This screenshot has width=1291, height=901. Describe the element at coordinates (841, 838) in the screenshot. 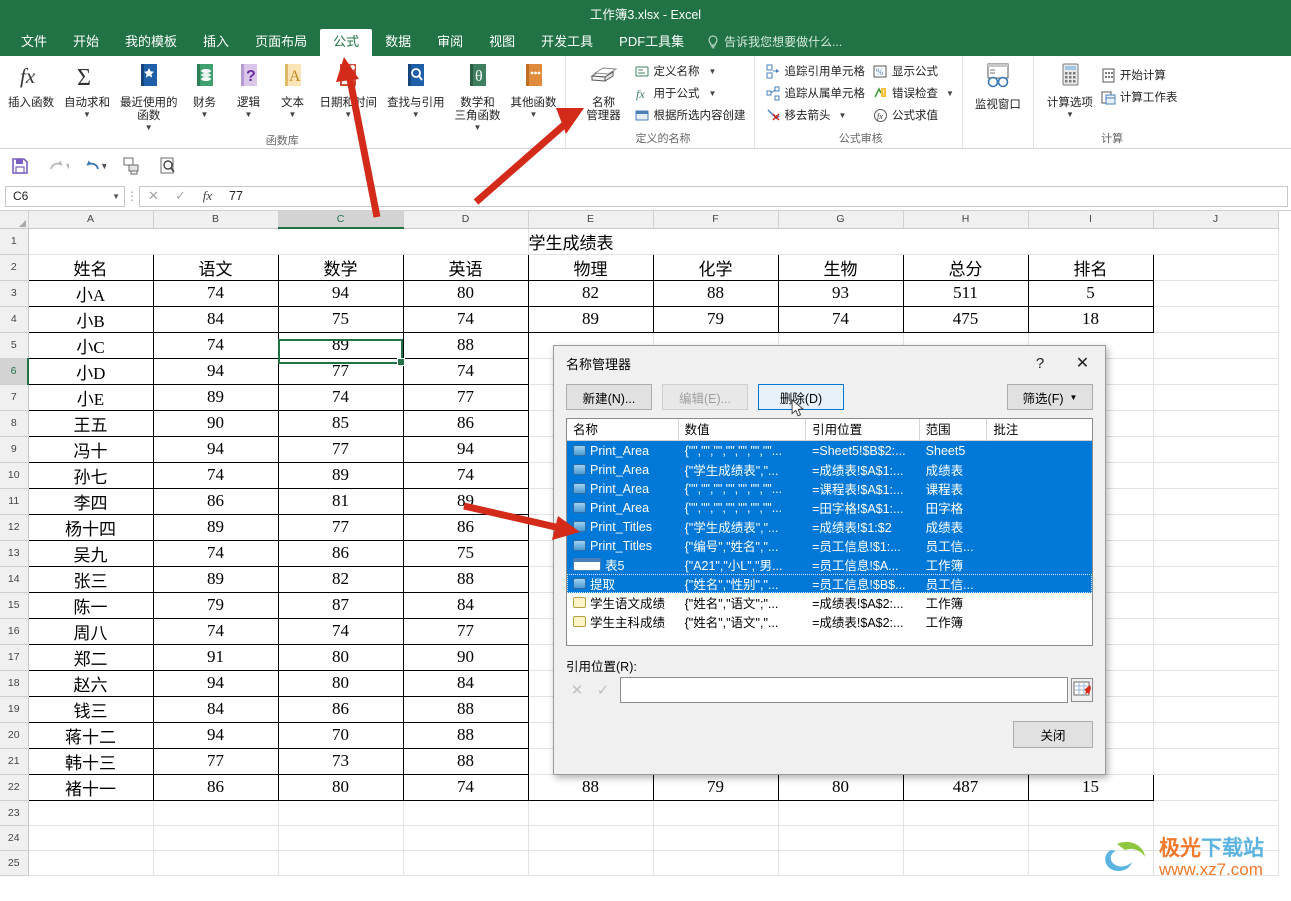

I see `cell-G24` at that location.